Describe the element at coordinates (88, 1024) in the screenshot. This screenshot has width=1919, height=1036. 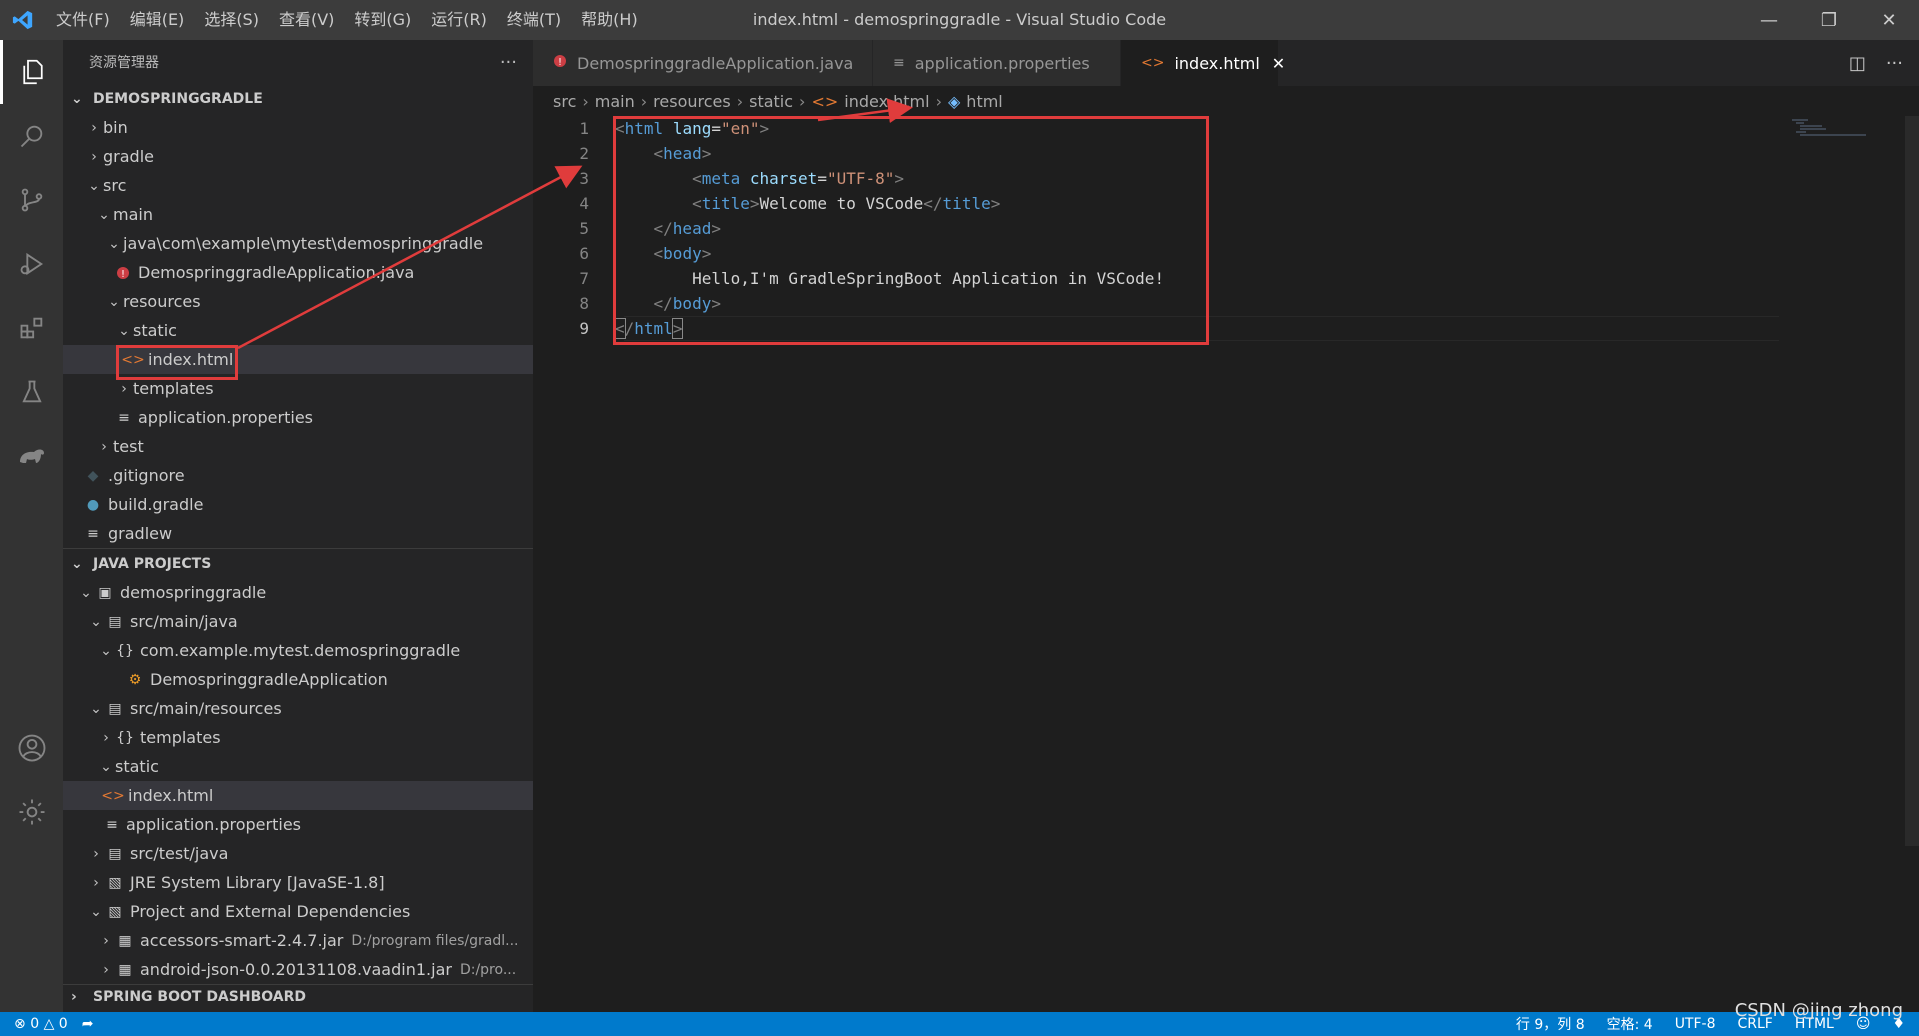
I see `live-share-icon: ➦` at that location.